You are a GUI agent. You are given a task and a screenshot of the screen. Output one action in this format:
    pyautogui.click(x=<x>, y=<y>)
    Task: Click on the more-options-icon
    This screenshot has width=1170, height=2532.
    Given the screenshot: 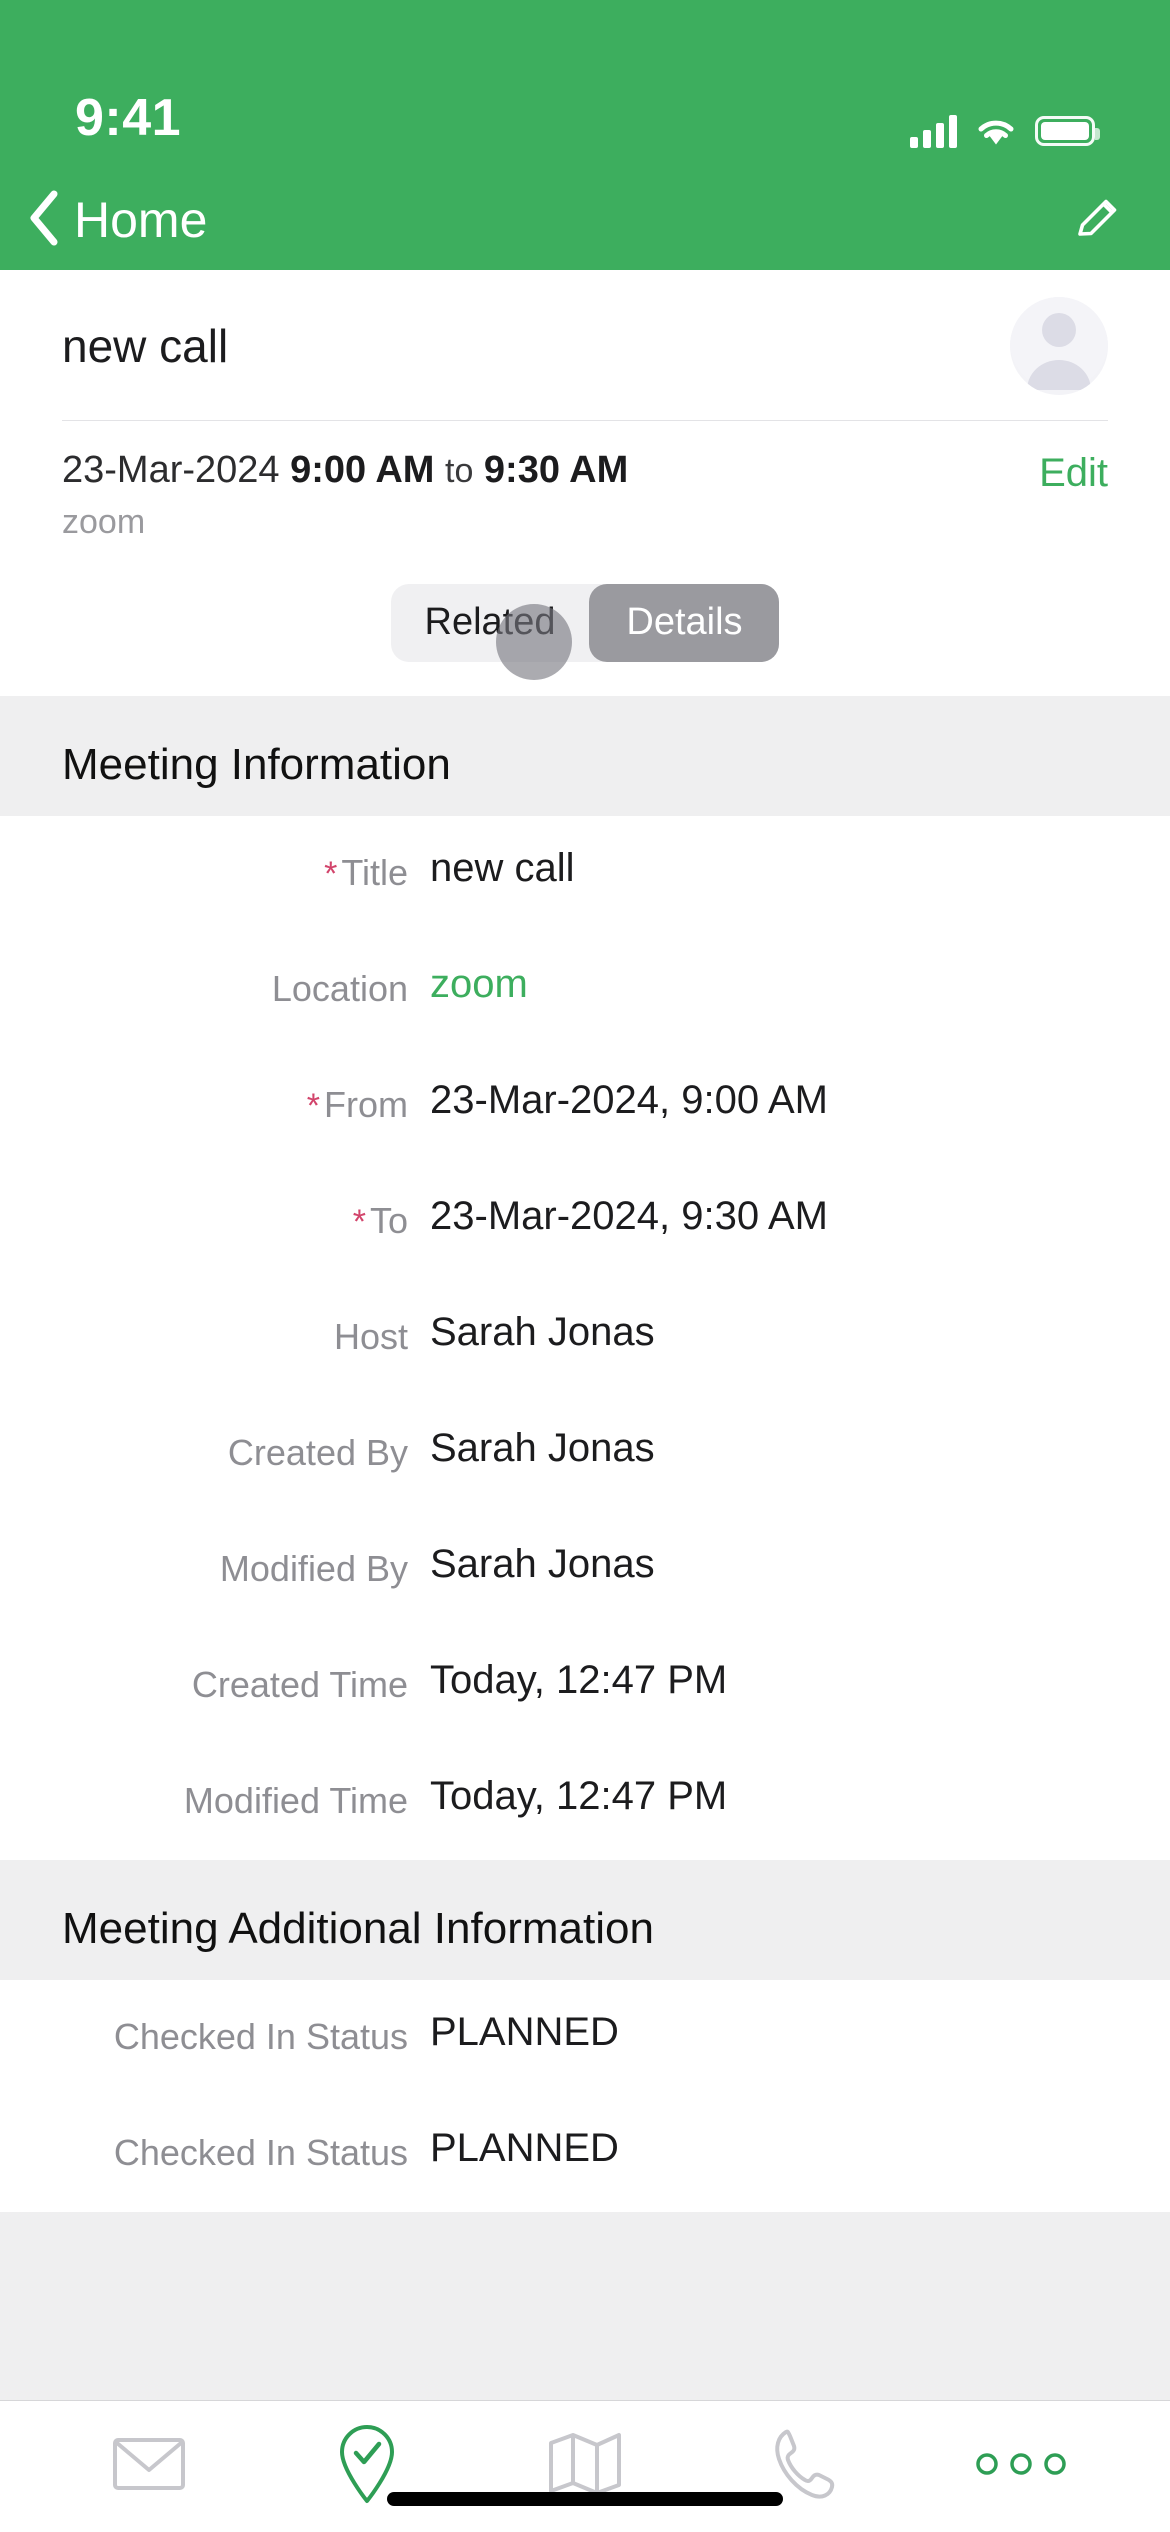 What is the action you would take?
    pyautogui.click(x=1021, y=2466)
    